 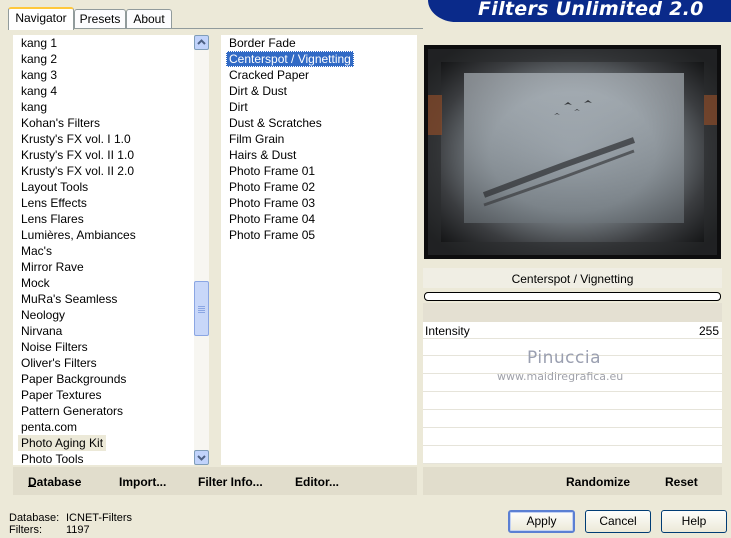 I want to click on tab-about: About, so click(x=149, y=18).